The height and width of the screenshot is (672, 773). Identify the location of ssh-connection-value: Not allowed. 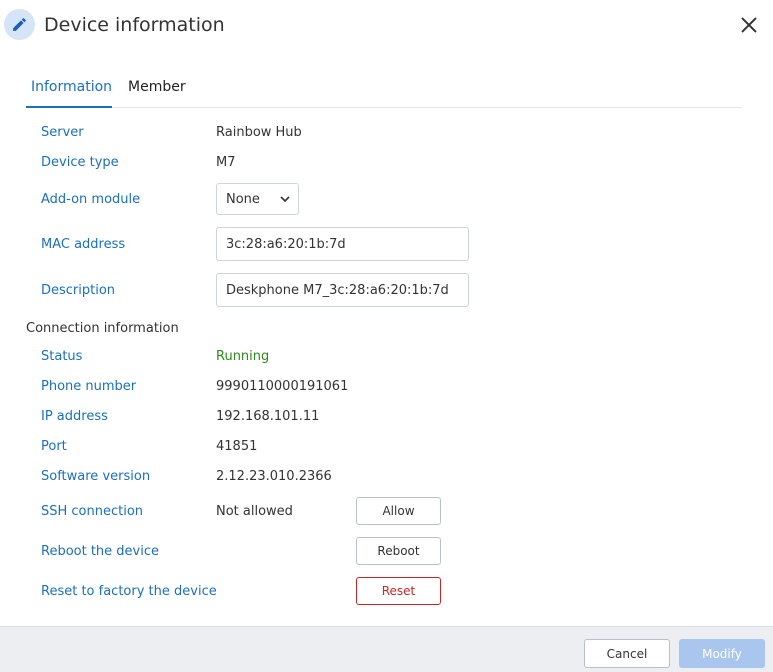
(254, 511).